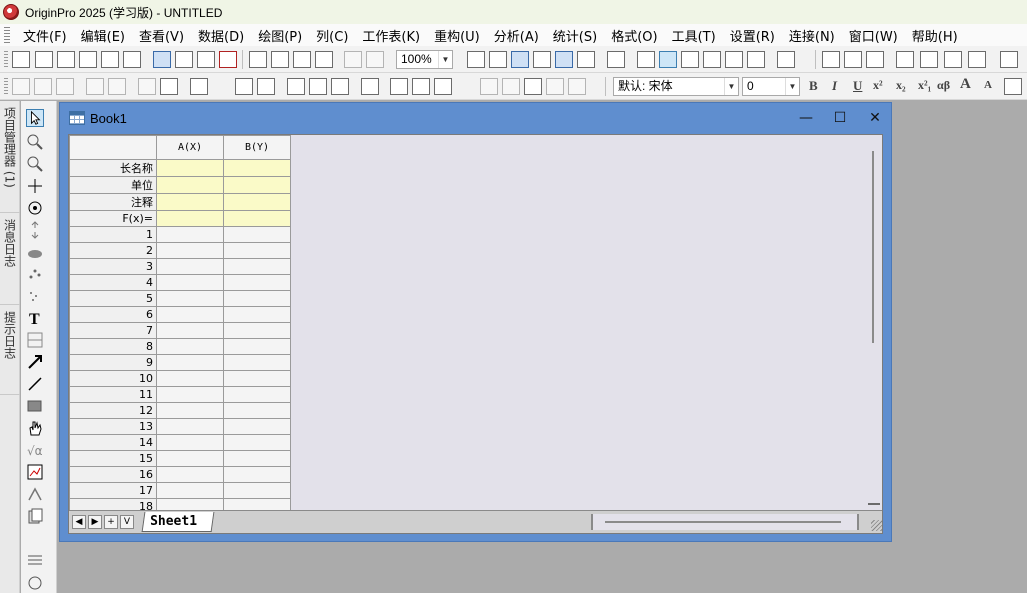  Describe the element at coordinates (712, 59) in the screenshot. I see `smart-hint-icon` at that location.